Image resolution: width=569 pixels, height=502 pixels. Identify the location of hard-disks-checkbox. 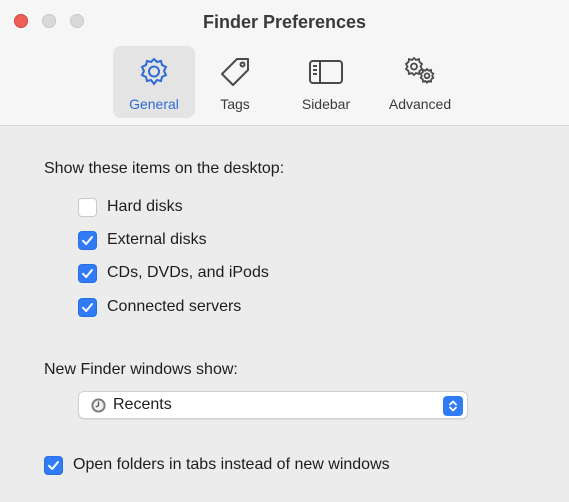
(87, 207).